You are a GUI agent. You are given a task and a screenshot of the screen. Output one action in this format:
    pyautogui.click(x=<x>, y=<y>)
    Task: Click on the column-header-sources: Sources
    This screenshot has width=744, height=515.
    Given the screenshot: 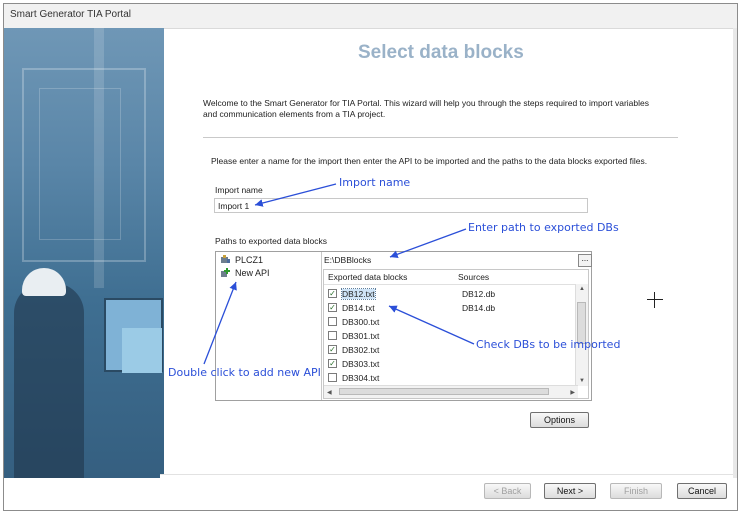 What is the action you would take?
    pyautogui.click(x=473, y=277)
    